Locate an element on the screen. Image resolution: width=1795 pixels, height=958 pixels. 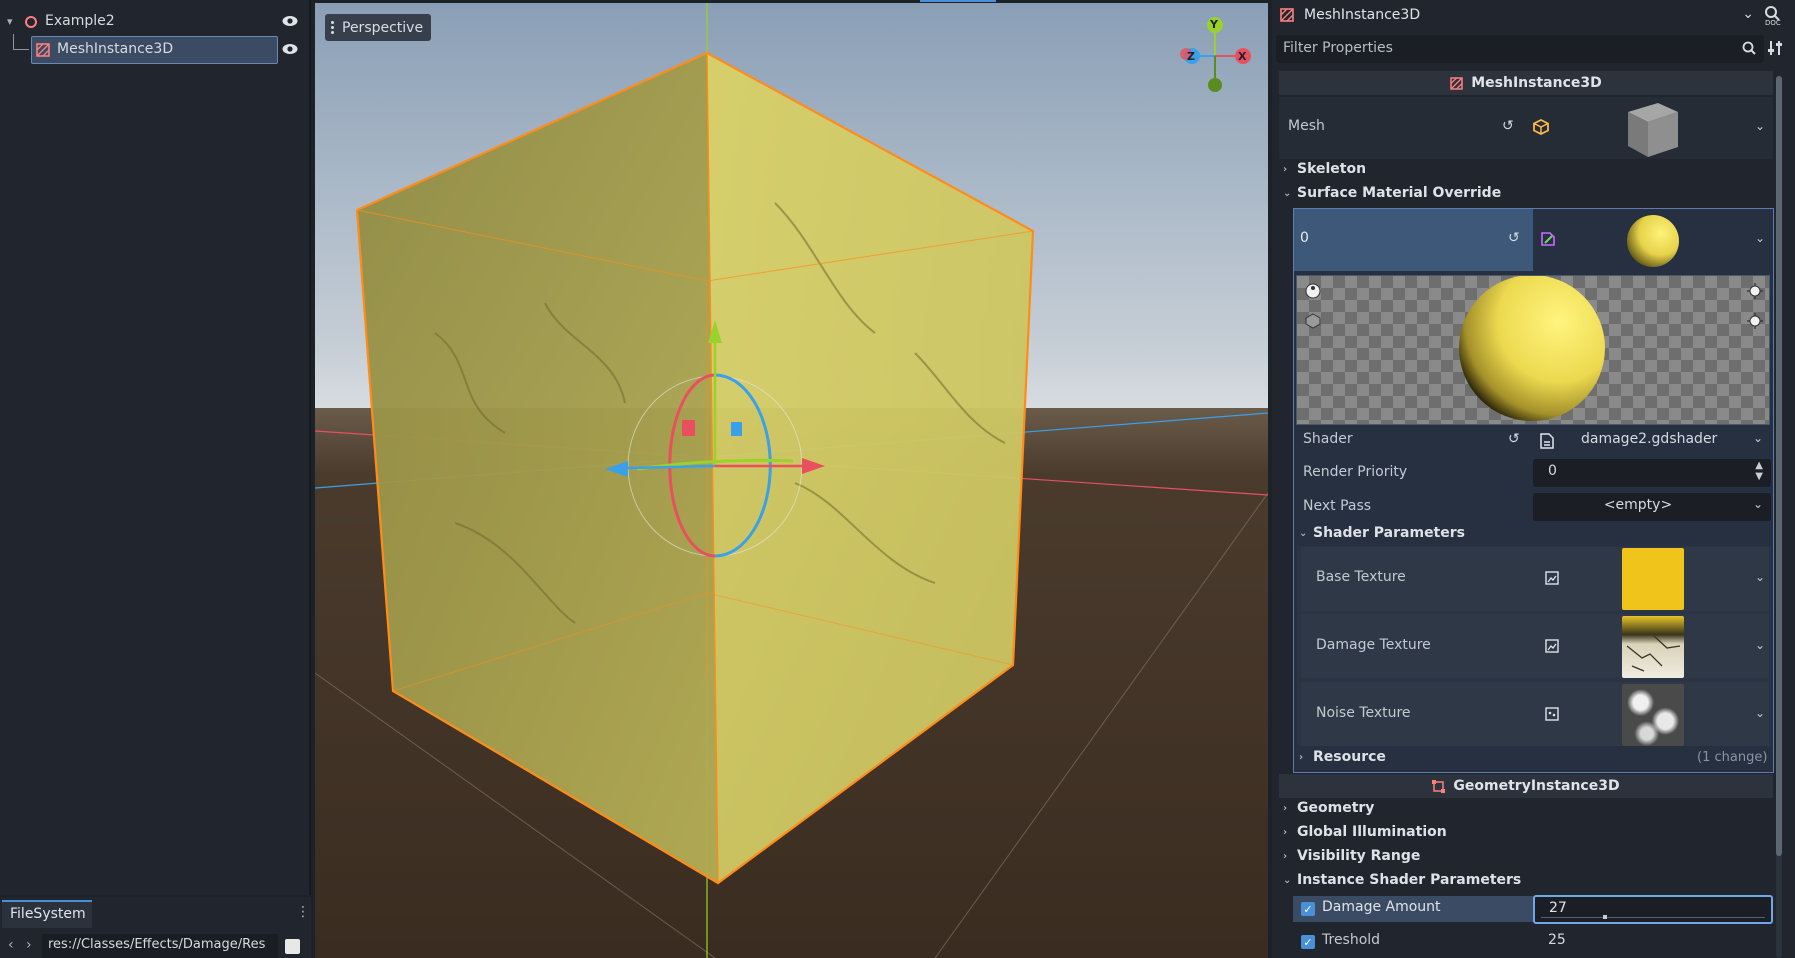
spinner-arrows-icon: ▲ ▼ is located at coordinates (1759, 471).